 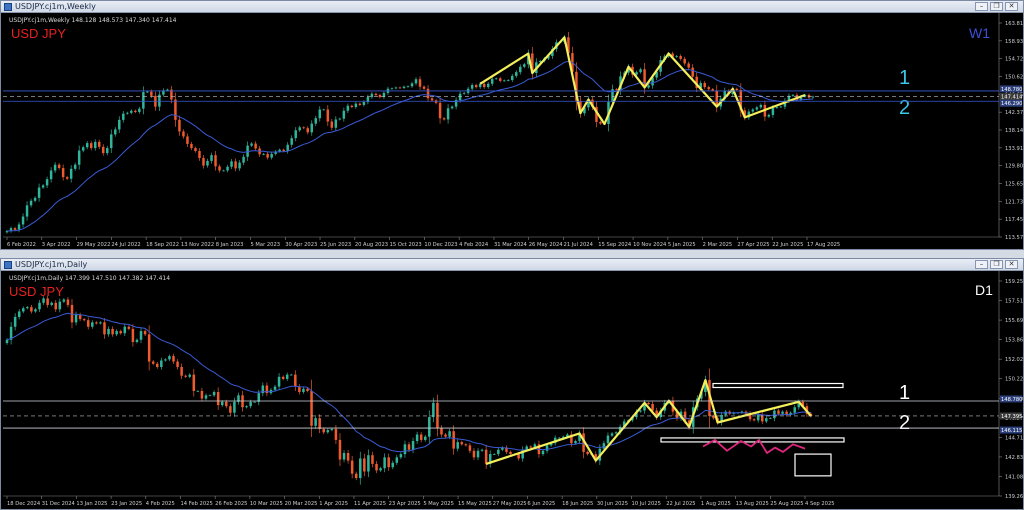 I want to click on daily-x-tick-label: 27 May 2025, so click(x=510, y=504).